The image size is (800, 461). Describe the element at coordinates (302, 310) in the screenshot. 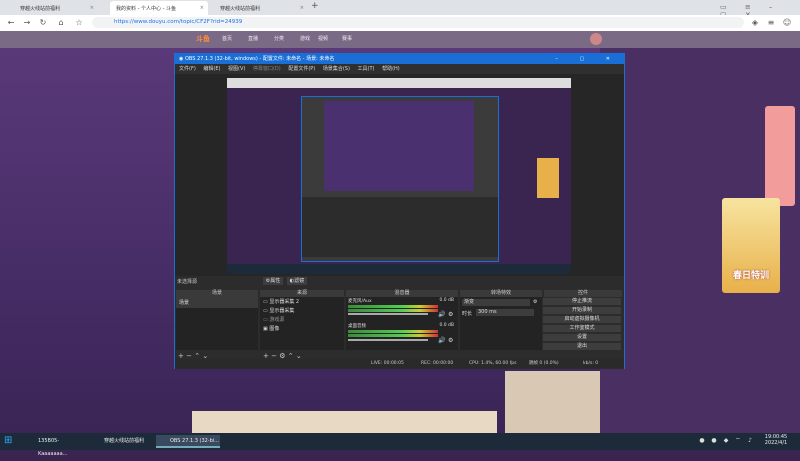

I see `source-item: ▭ 显示器采集` at that location.